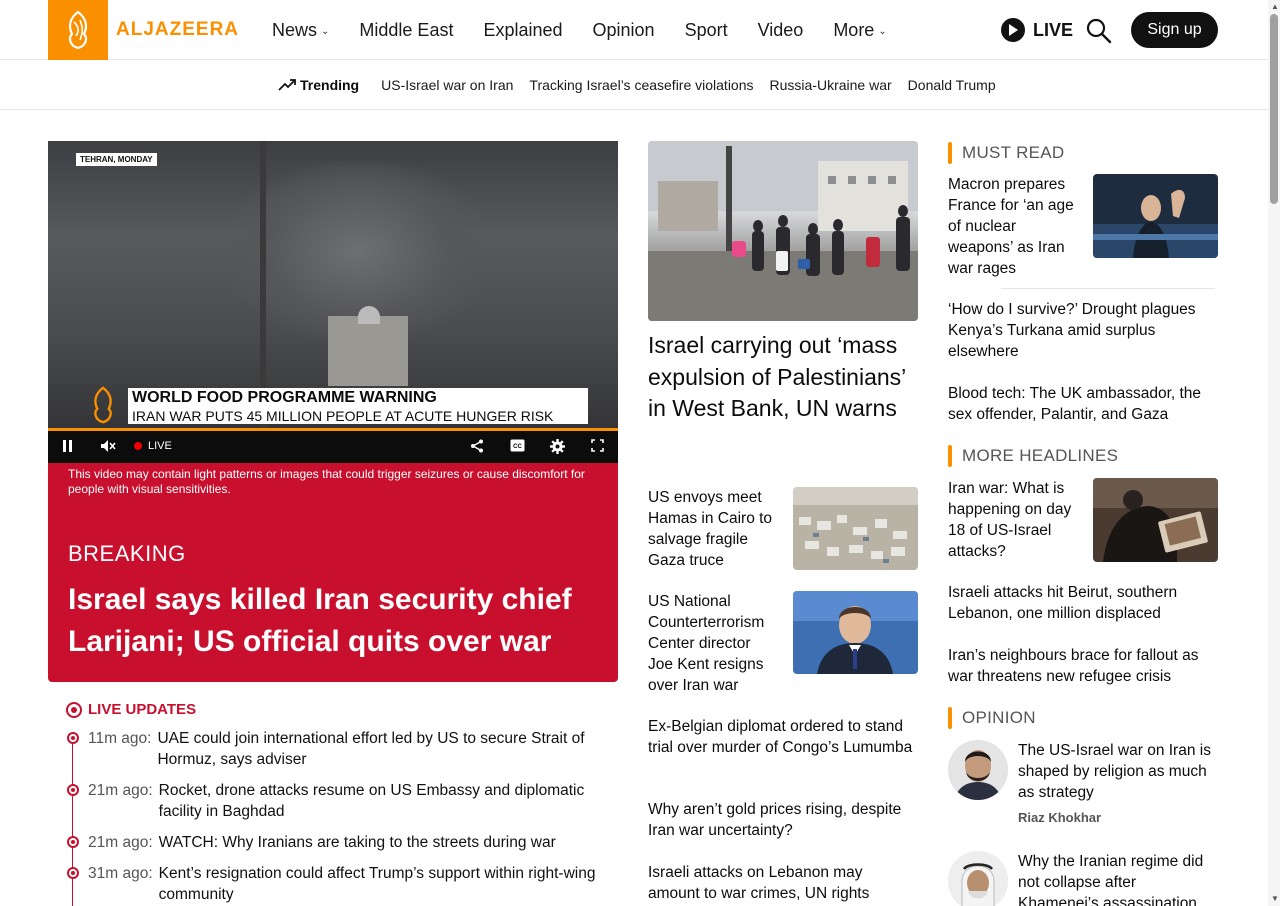  Describe the element at coordinates (1013, 30) in the screenshot. I see `play-icon` at that location.